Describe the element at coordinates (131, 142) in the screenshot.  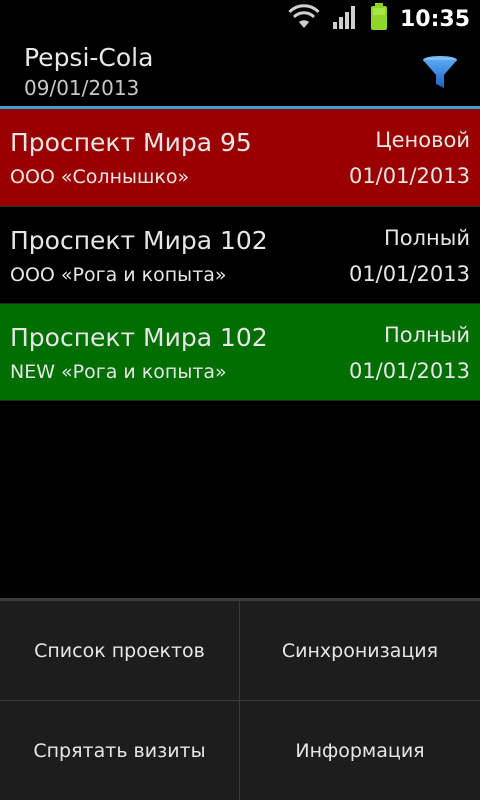
I see `visit-address: Проспект Мира 95` at that location.